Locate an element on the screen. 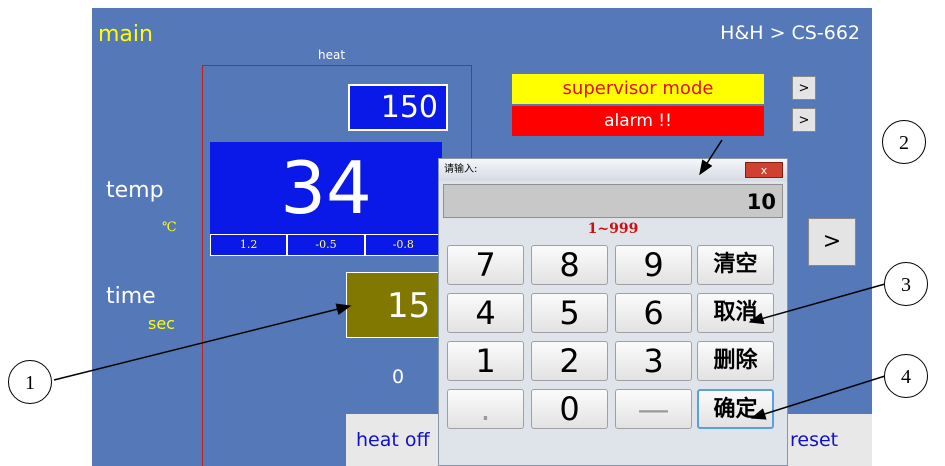  callout-2: 2 is located at coordinates (904, 142).